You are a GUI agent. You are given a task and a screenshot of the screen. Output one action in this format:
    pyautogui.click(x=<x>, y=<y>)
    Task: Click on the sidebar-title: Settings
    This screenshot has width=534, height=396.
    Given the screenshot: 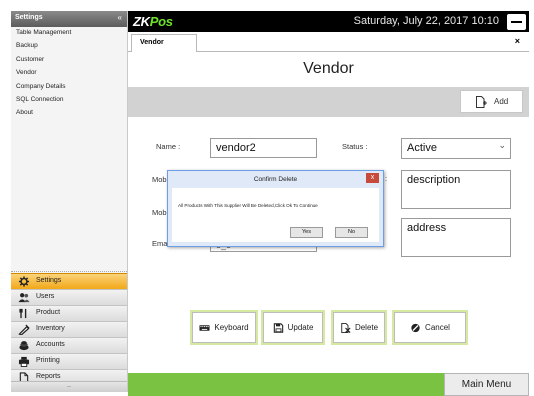 What is the action you would take?
    pyautogui.click(x=29, y=17)
    